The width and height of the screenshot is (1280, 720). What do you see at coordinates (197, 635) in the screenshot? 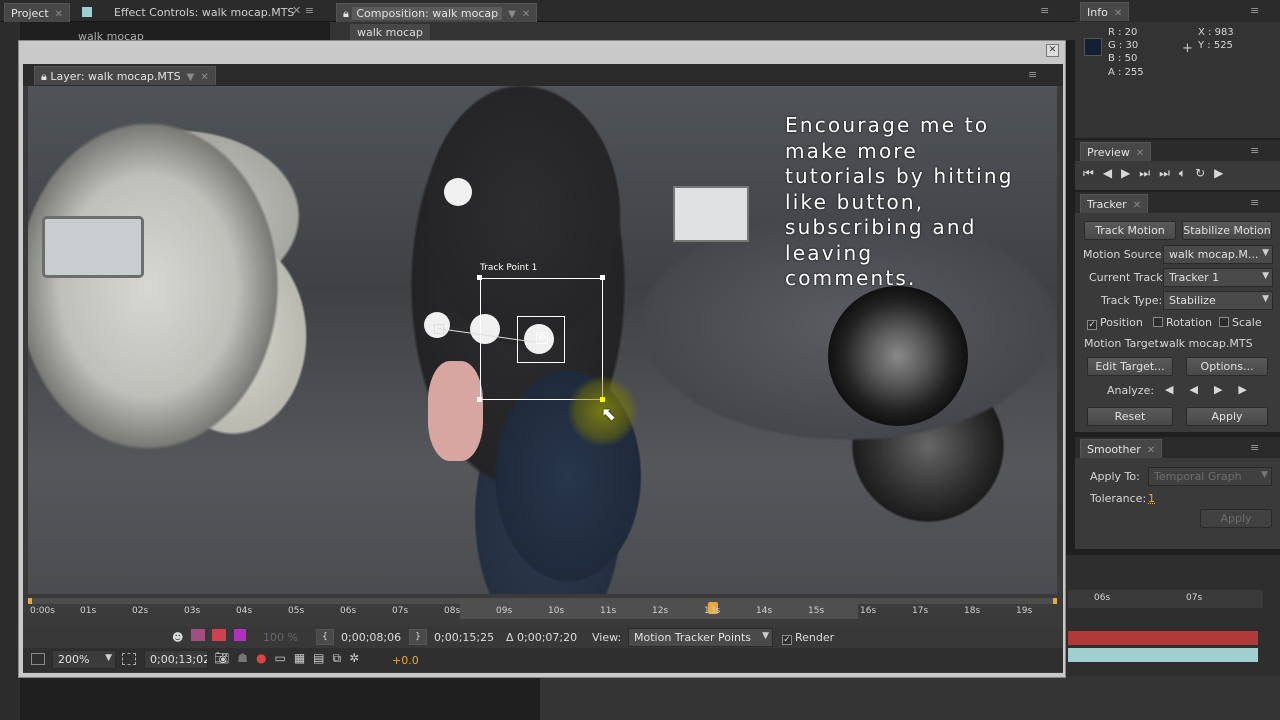
I see `channel-icon-red` at bounding box center [197, 635].